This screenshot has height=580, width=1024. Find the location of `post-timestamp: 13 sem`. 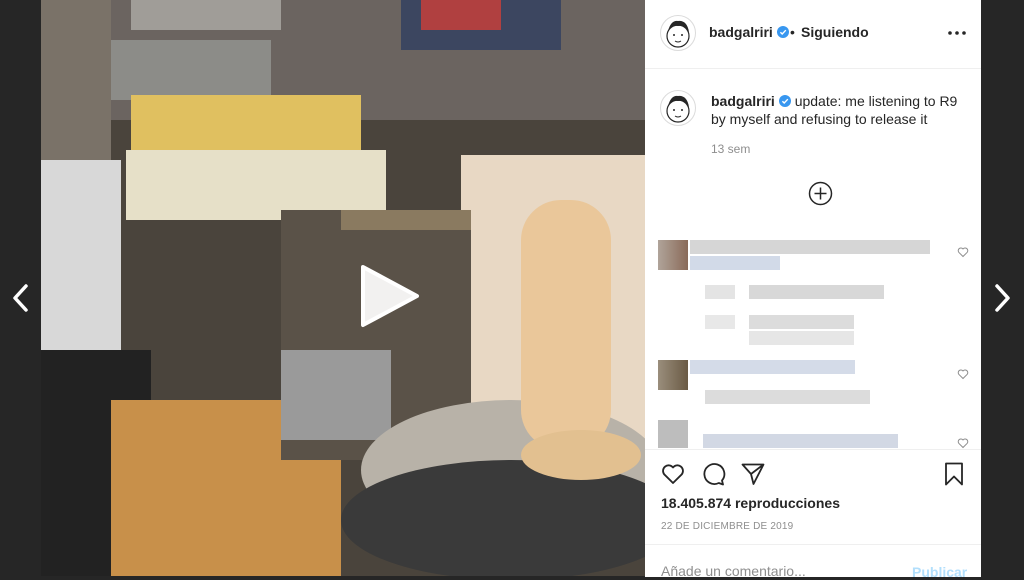

post-timestamp: 13 sem is located at coordinates (730, 149).